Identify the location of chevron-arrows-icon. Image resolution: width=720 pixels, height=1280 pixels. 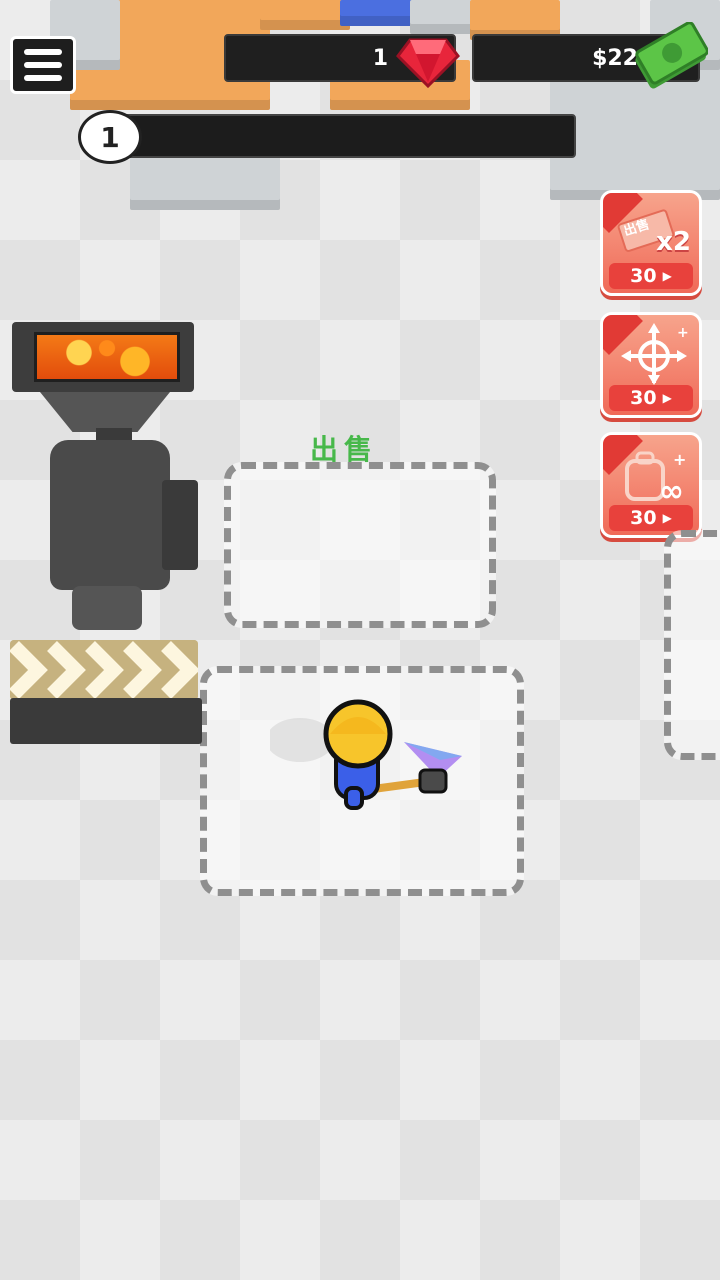
(104, 670).